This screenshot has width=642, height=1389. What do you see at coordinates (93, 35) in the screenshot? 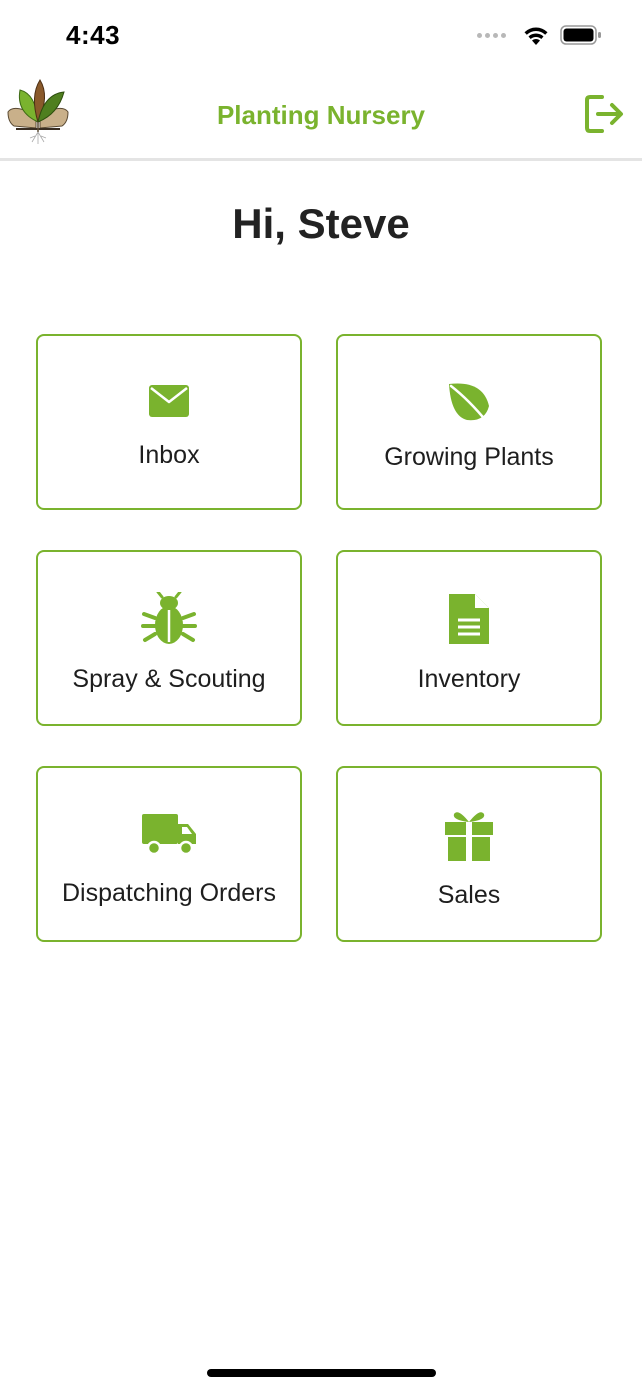
I see `status-time: 4:43` at bounding box center [93, 35].